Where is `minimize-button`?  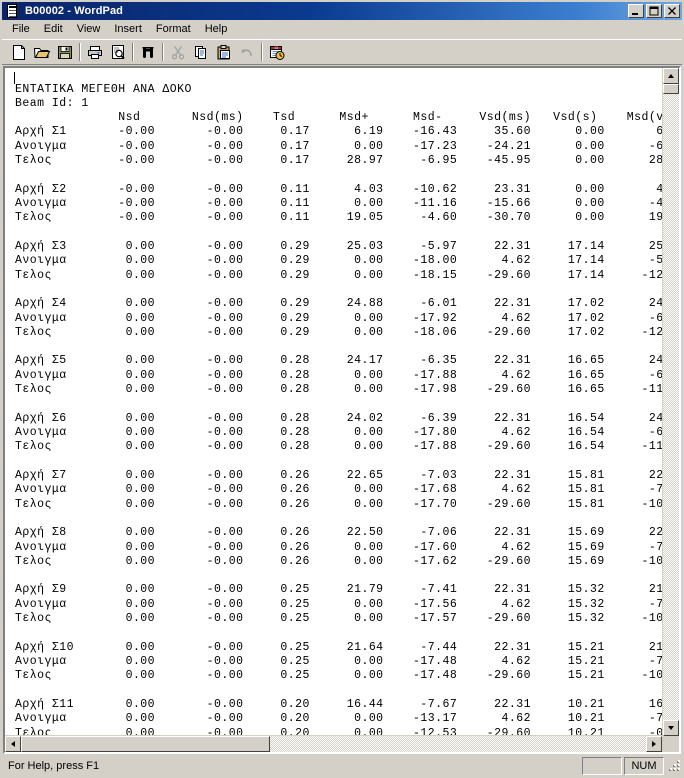 minimize-button is located at coordinates (636, 11).